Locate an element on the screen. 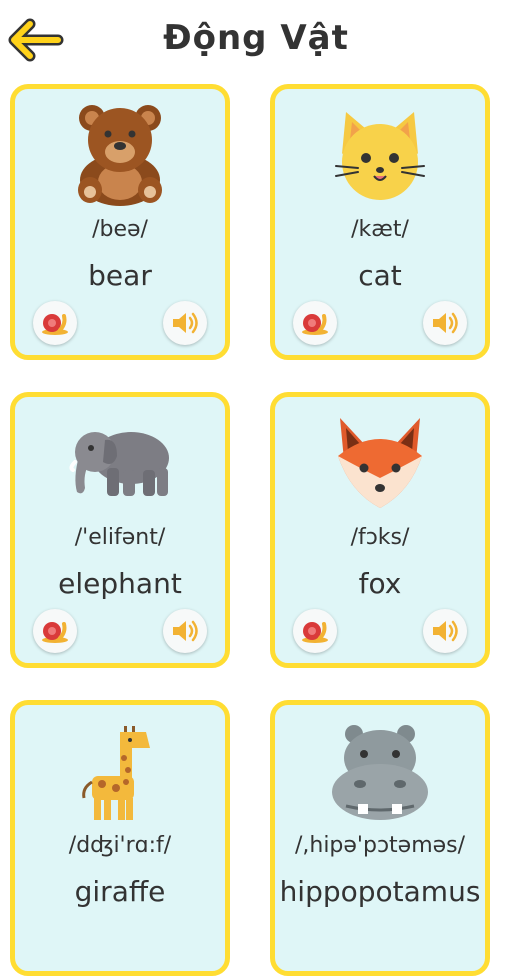  card-fox: /fɔks/ fox is located at coordinates (380, 530).